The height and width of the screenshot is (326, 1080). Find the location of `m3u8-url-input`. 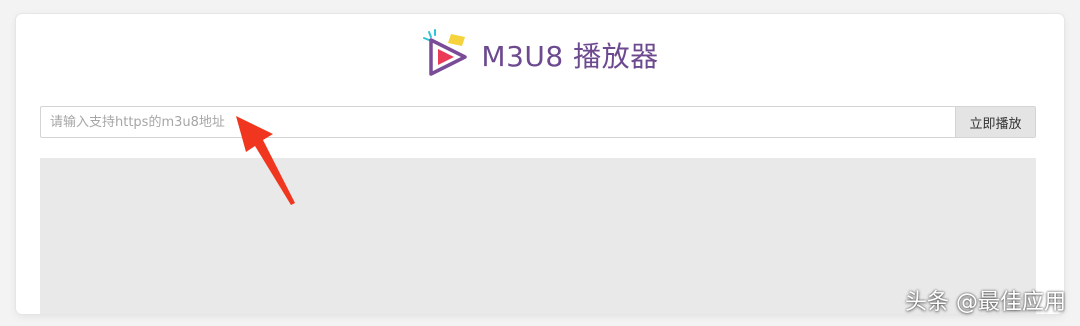

m3u8-url-input is located at coordinates (498, 122).